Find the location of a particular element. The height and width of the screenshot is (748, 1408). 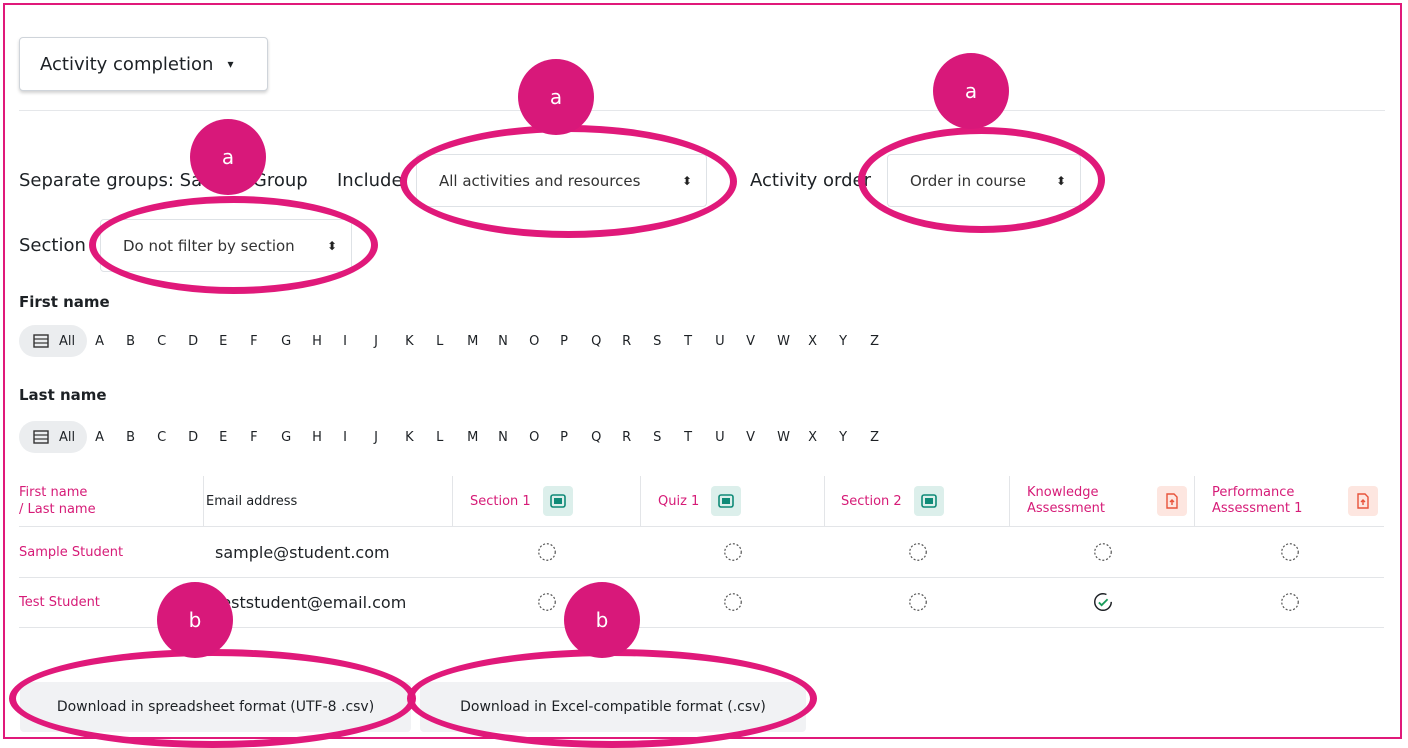

activity-link-section-2: Section 2 is located at coordinates (871, 501).